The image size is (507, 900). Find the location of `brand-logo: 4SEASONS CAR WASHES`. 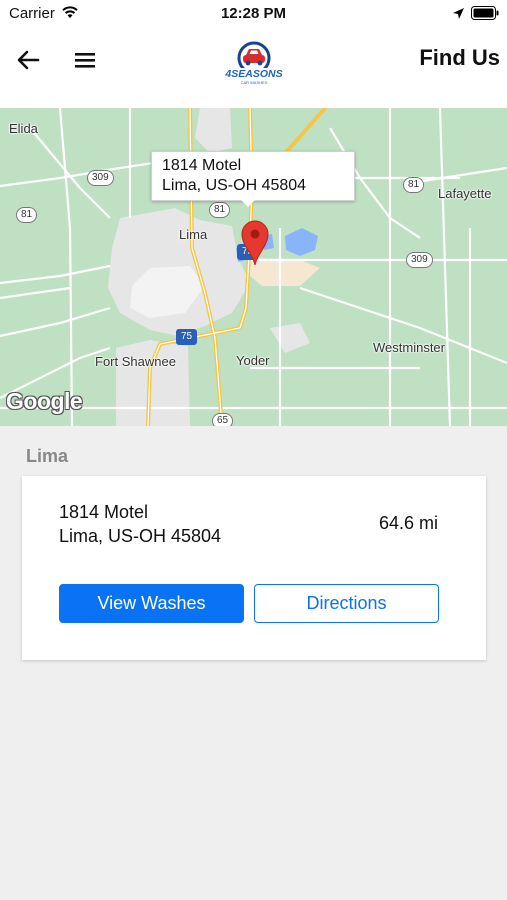

brand-logo: 4SEASONS CAR WASHES is located at coordinates (254, 63).